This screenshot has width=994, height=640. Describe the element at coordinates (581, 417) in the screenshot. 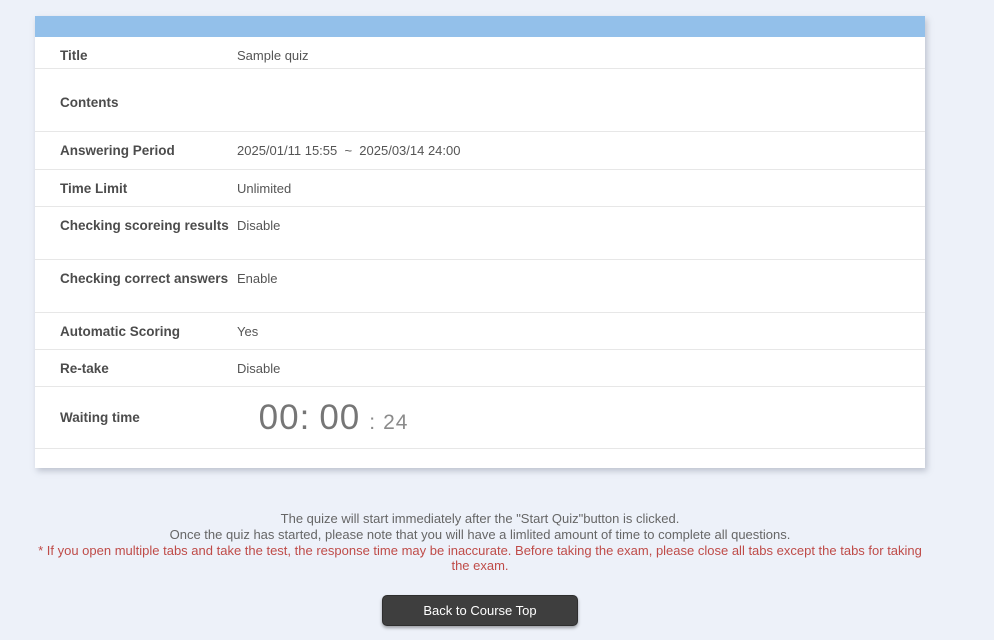

I see `waiting-time-countdown: 00: 00:24` at that location.